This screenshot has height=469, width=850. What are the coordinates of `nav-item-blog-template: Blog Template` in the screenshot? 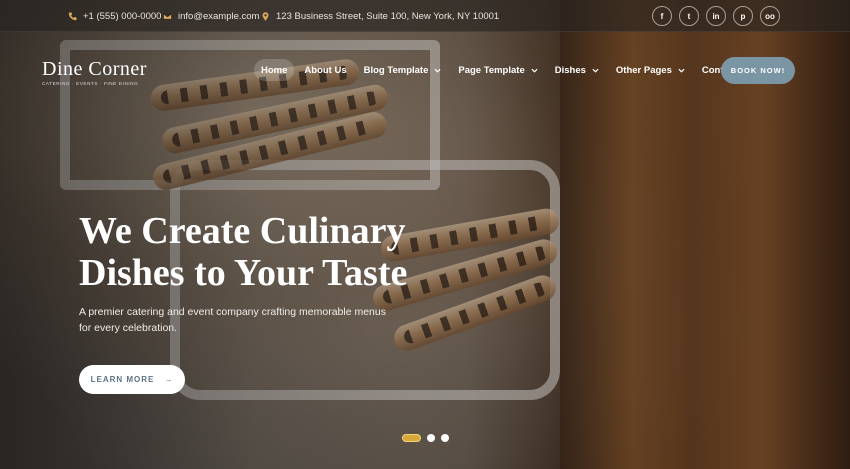 It's located at (403, 70).